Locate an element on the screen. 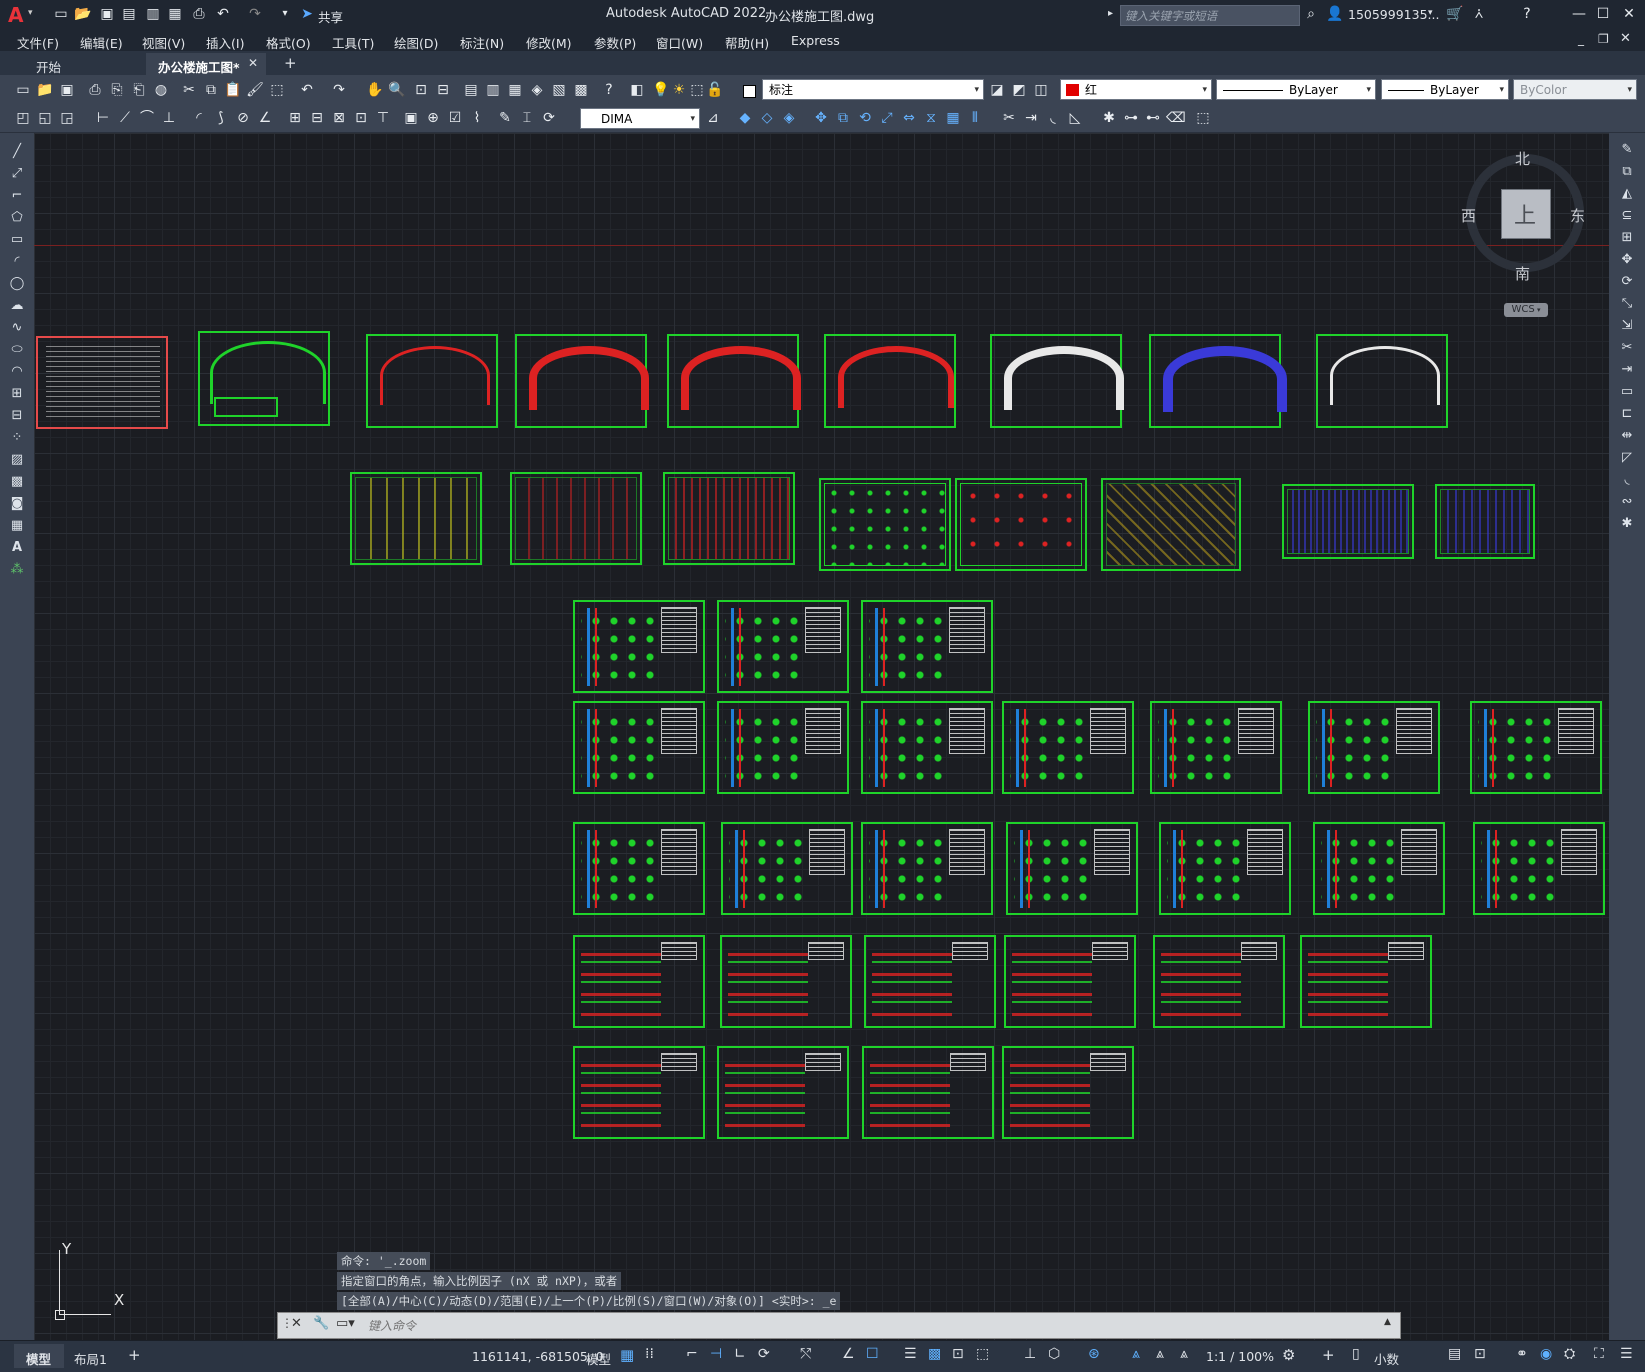  extend-icon: ⇥ is located at coordinates (1031, 118).